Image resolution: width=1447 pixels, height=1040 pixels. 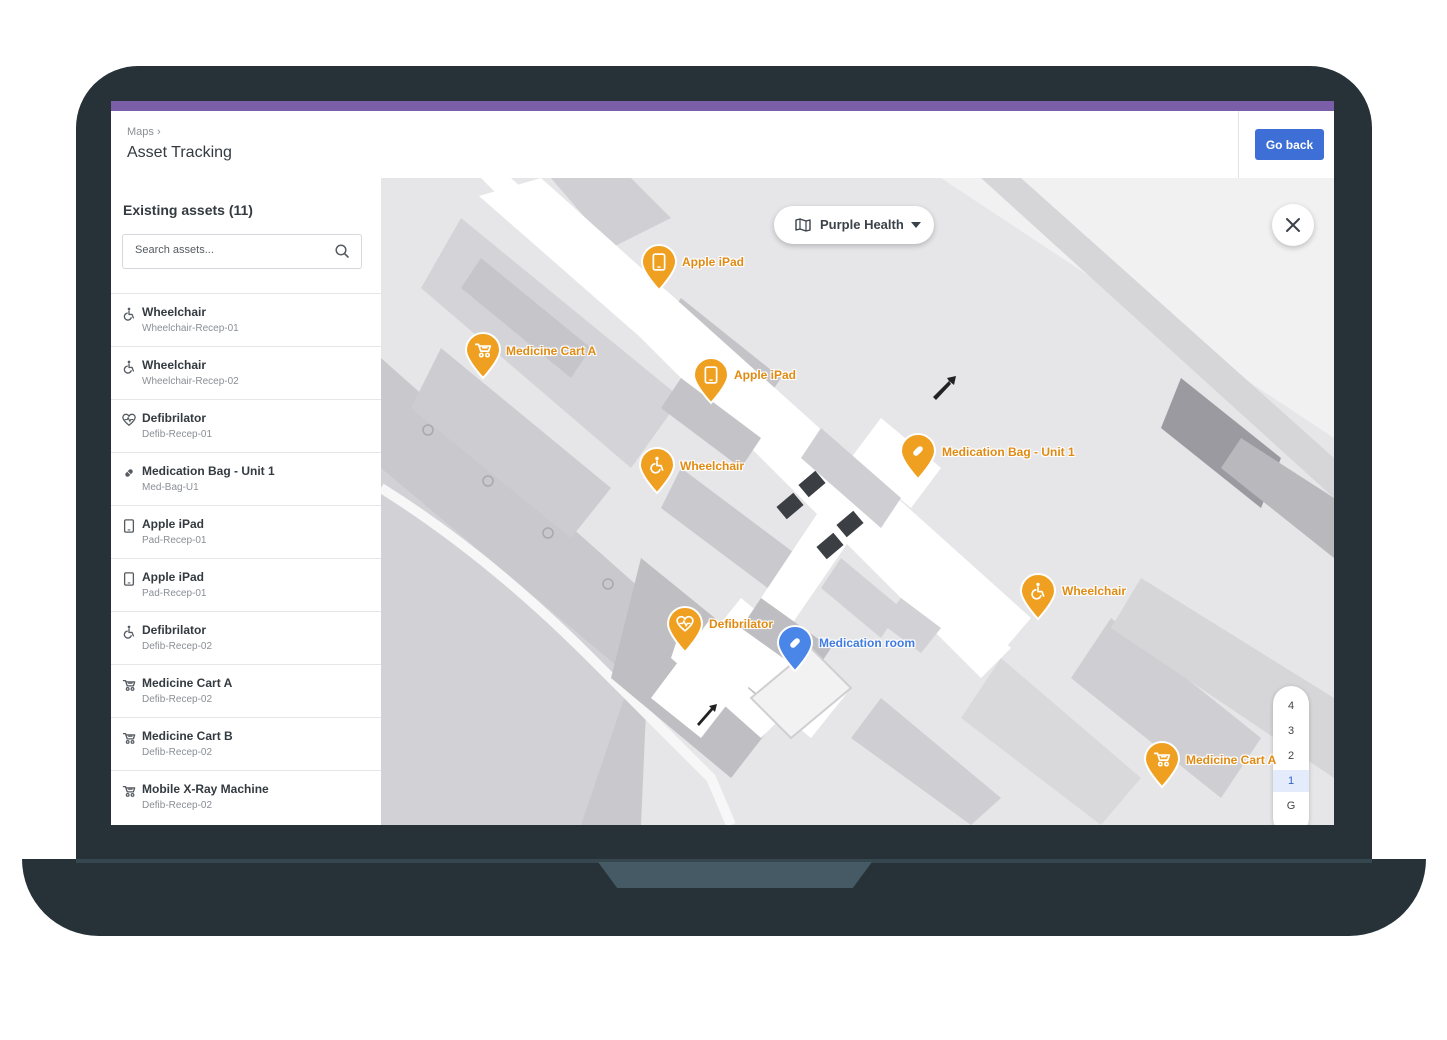 I want to click on asset-list-item: Medication Bag - Unit 1 Med-Bag-U1, so click(x=246, y=478).